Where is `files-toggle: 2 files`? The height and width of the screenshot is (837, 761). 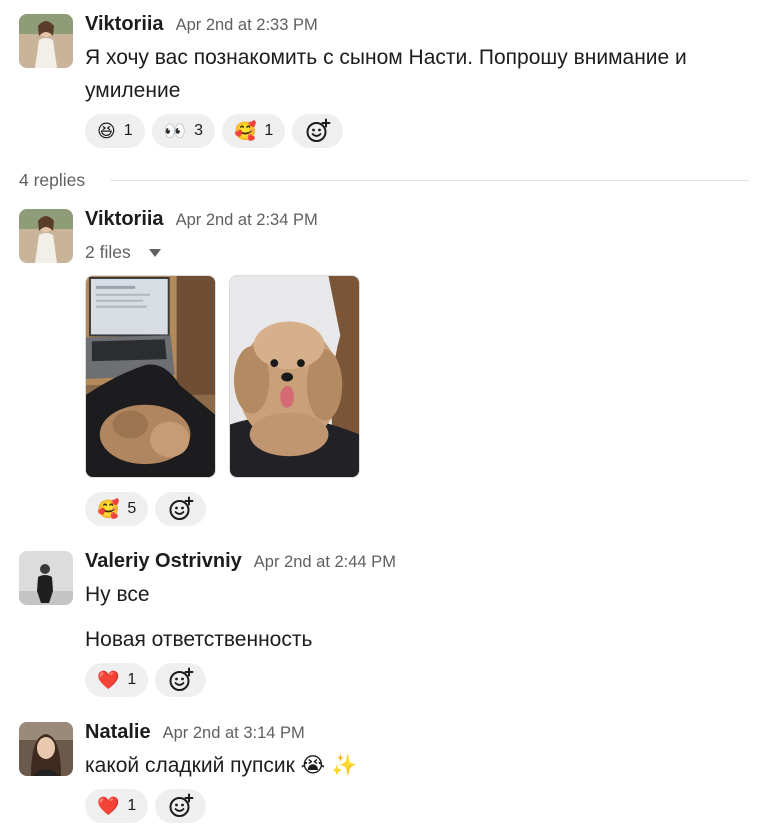
files-toggle: 2 files is located at coordinates (123, 252).